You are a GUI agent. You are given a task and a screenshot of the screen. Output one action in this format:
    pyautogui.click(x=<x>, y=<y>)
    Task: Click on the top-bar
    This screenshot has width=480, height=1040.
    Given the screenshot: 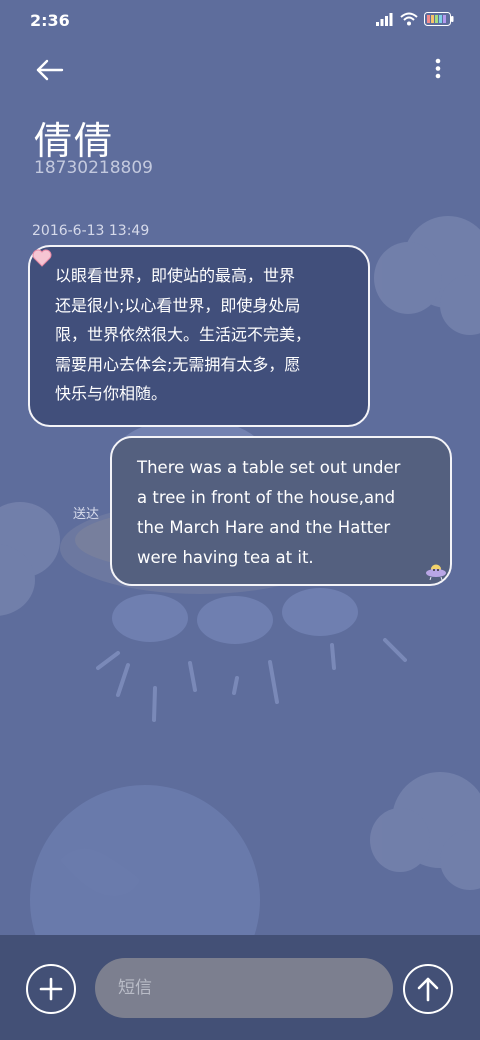 What is the action you would take?
    pyautogui.click(x=240, y=70)
    